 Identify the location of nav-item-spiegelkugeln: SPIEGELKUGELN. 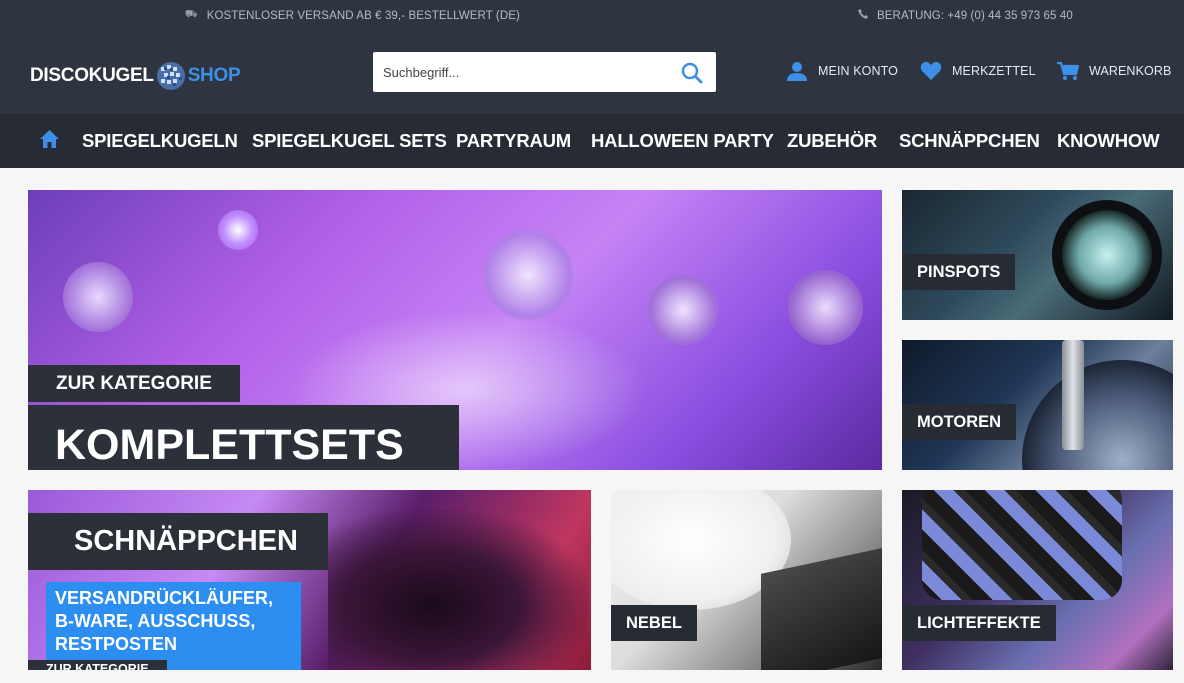
(160, 141).